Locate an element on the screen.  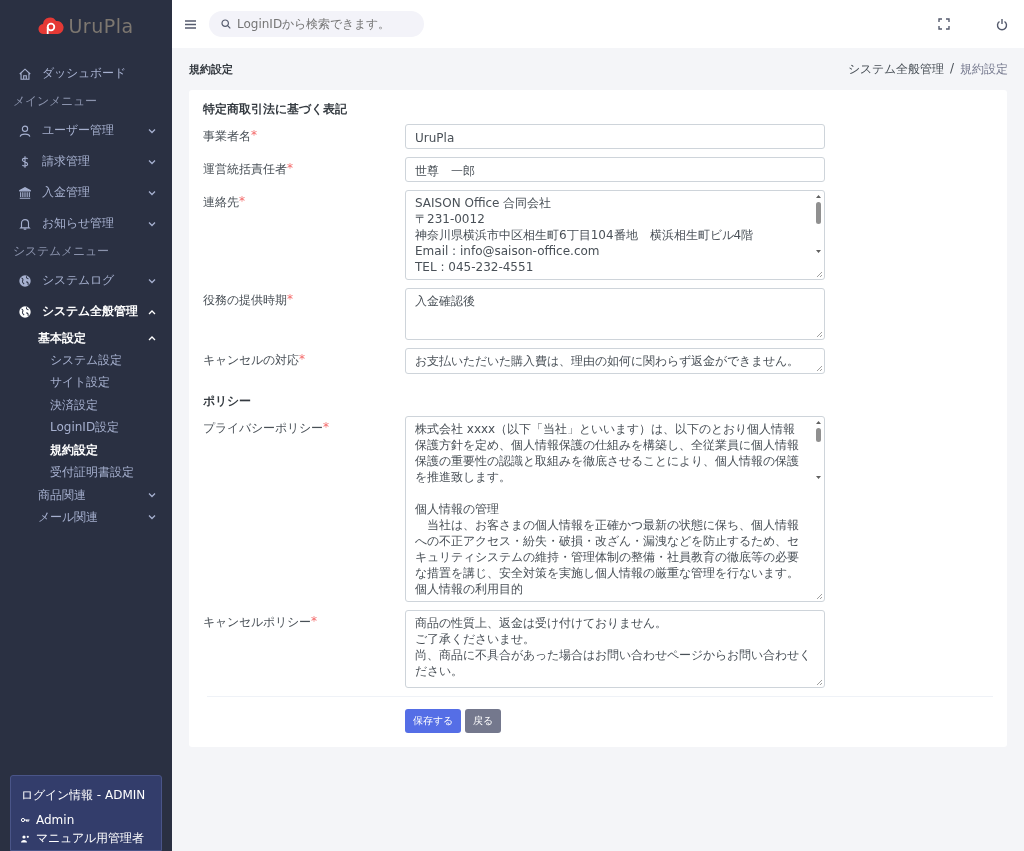
power-icon is located at coordinates (1002, 24).